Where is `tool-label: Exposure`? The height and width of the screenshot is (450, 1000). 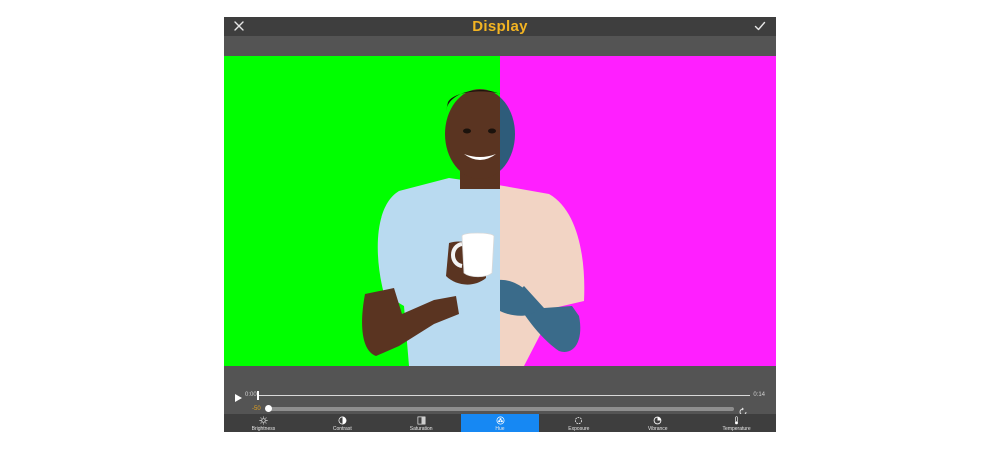
tool-label: Exposure is located at coordinates (579, 429).